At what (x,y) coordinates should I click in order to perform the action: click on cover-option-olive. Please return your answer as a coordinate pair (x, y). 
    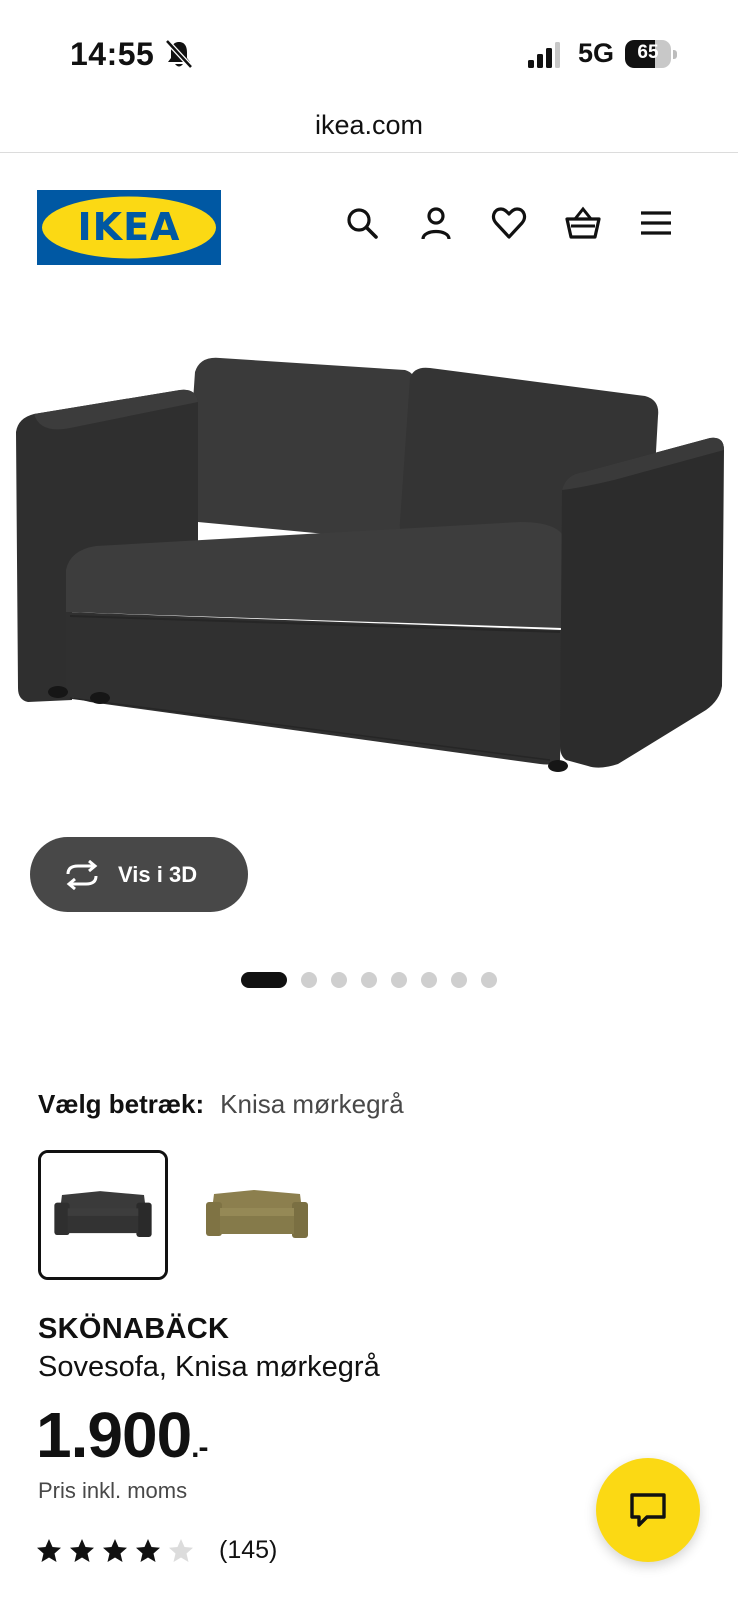
    Looking at the image, I should click on (257, 1215).